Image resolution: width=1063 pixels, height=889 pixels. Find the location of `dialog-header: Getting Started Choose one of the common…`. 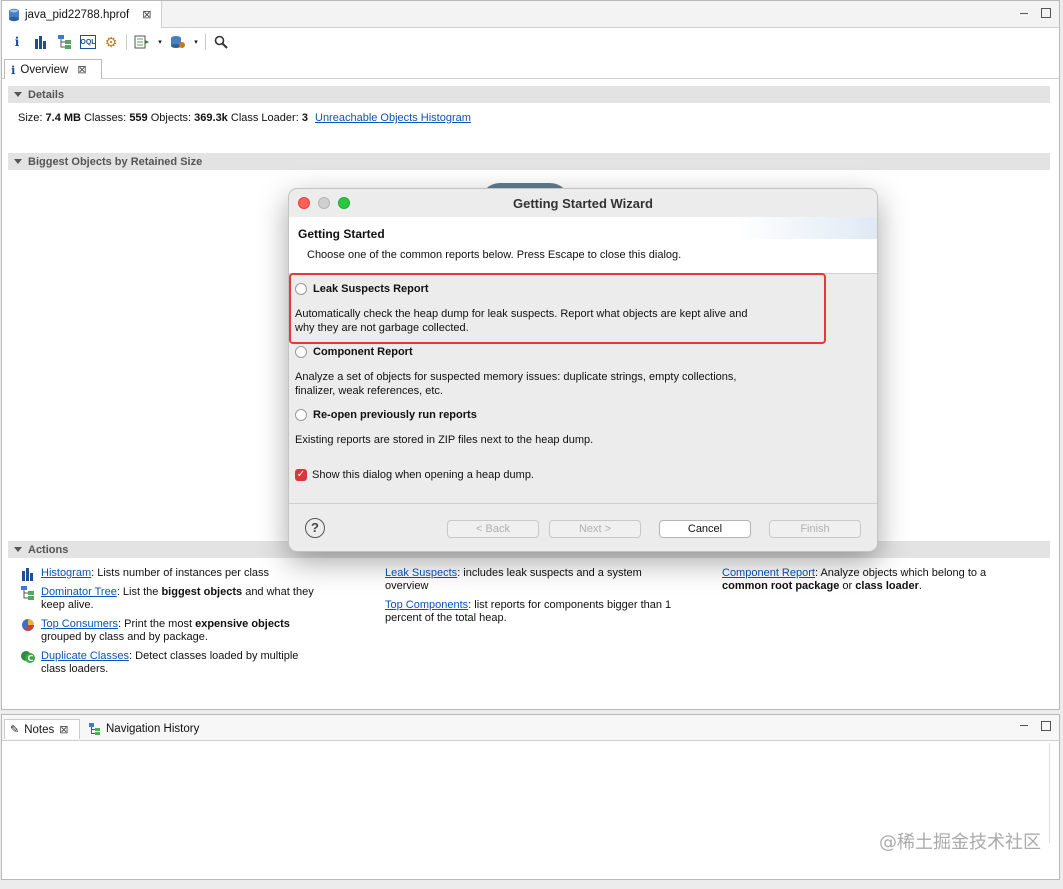

dialog-header: Getting Started Choose one of the common… is located at coordinates (583, 245).